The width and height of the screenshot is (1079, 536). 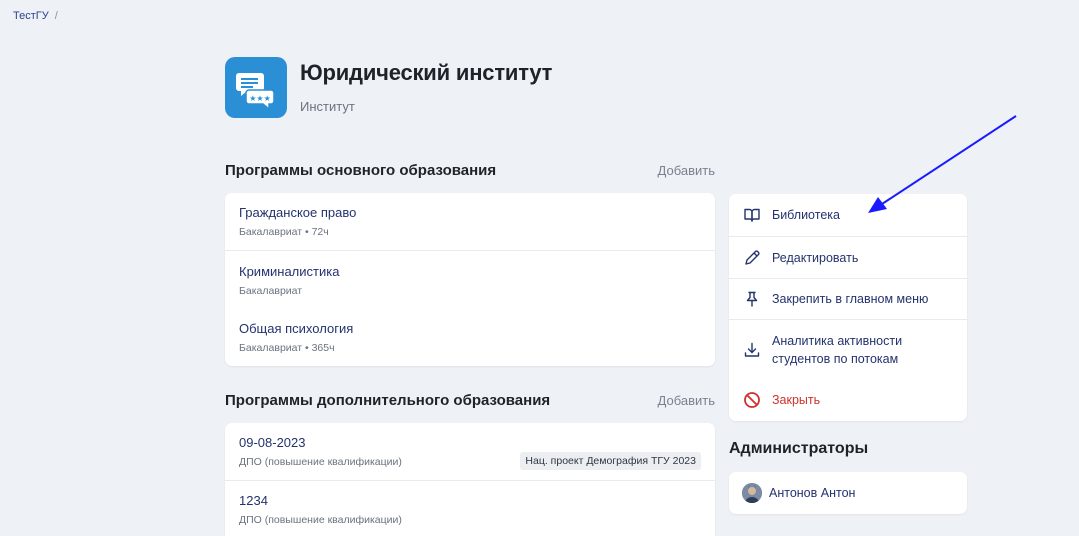 I want to click on list-item: Криминалистика Бакалавриат, so click(x=470, y=279).